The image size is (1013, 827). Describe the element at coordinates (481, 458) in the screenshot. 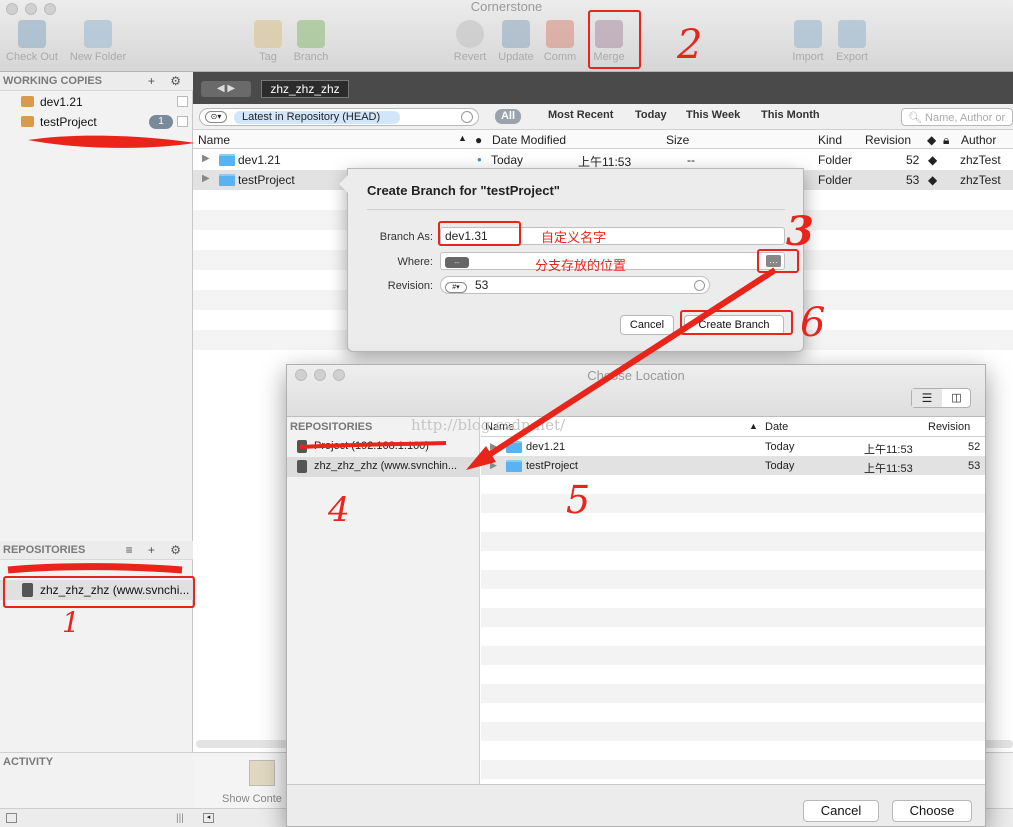

I see `arrow-head` at that location.